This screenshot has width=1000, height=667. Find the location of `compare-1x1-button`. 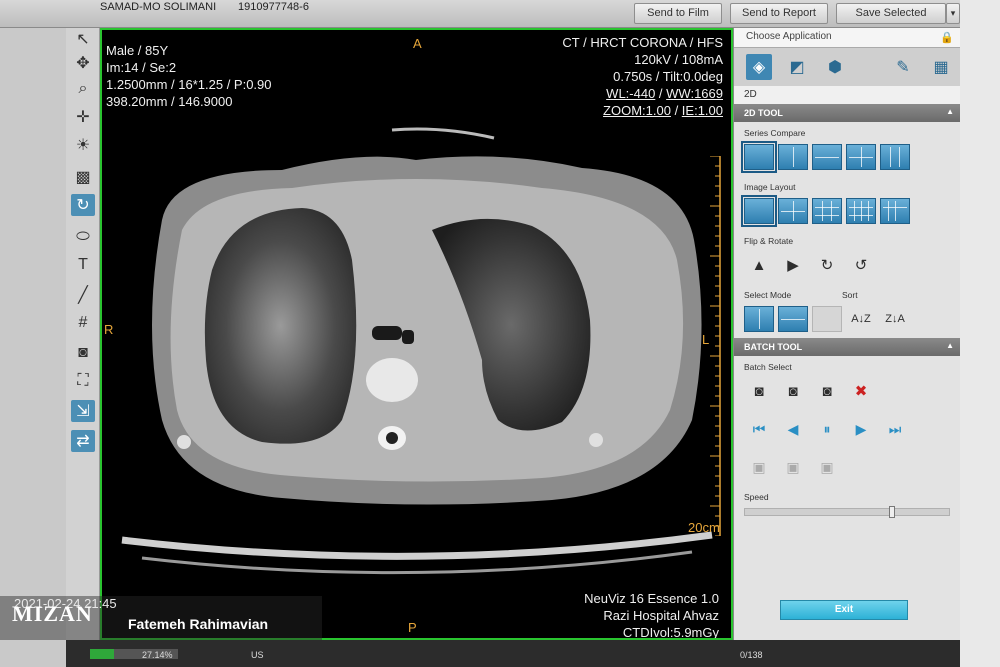

compare-1x1-button is located at coordinates (759, 157).